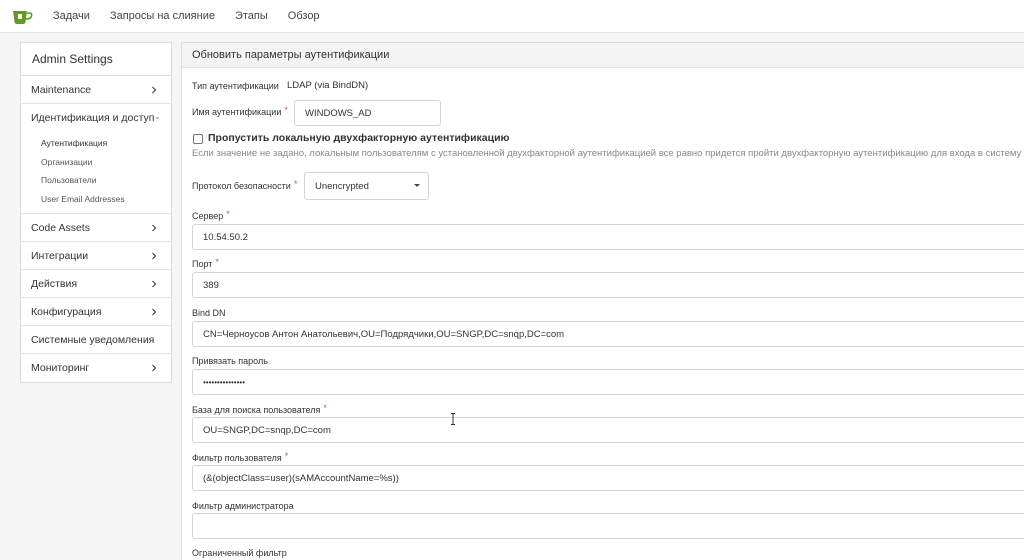 The image size is (1024, 560). Describe the element at coordinates (106, 162) in the screenshot. I see `sidebar-subitem-organizations: Организации` at that location.